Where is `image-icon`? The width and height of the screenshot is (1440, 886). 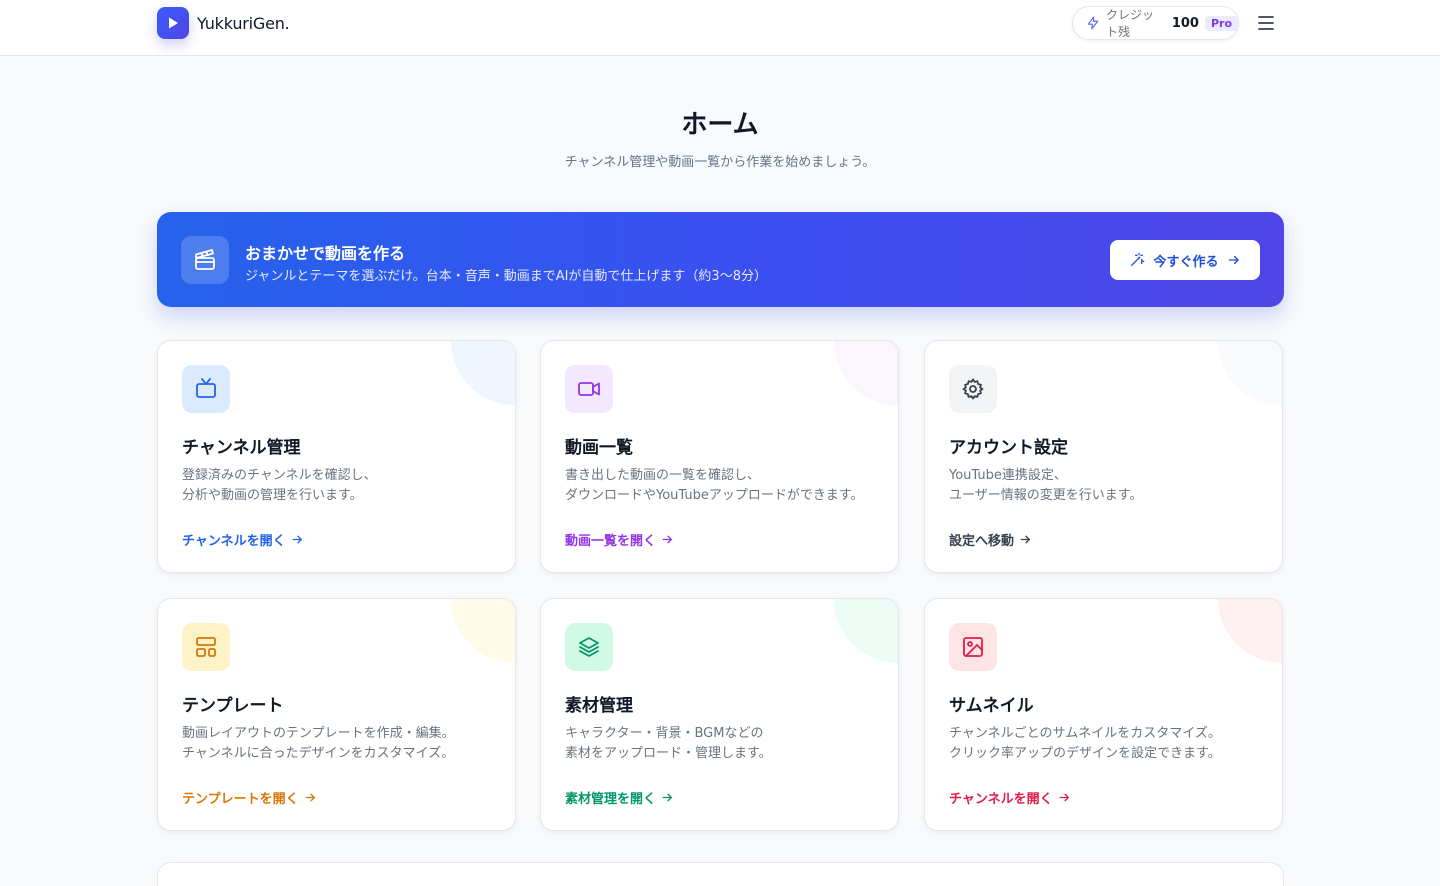 image-icon is located at coordinates (973, 647).